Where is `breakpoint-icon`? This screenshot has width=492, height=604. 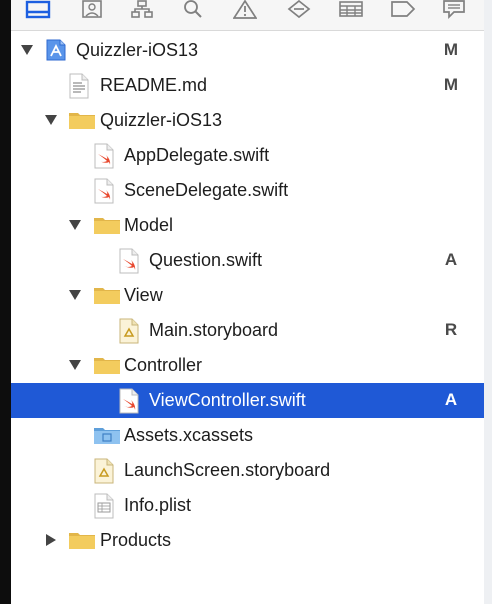 breakpoint-icon is located at coordinates (403, 10).